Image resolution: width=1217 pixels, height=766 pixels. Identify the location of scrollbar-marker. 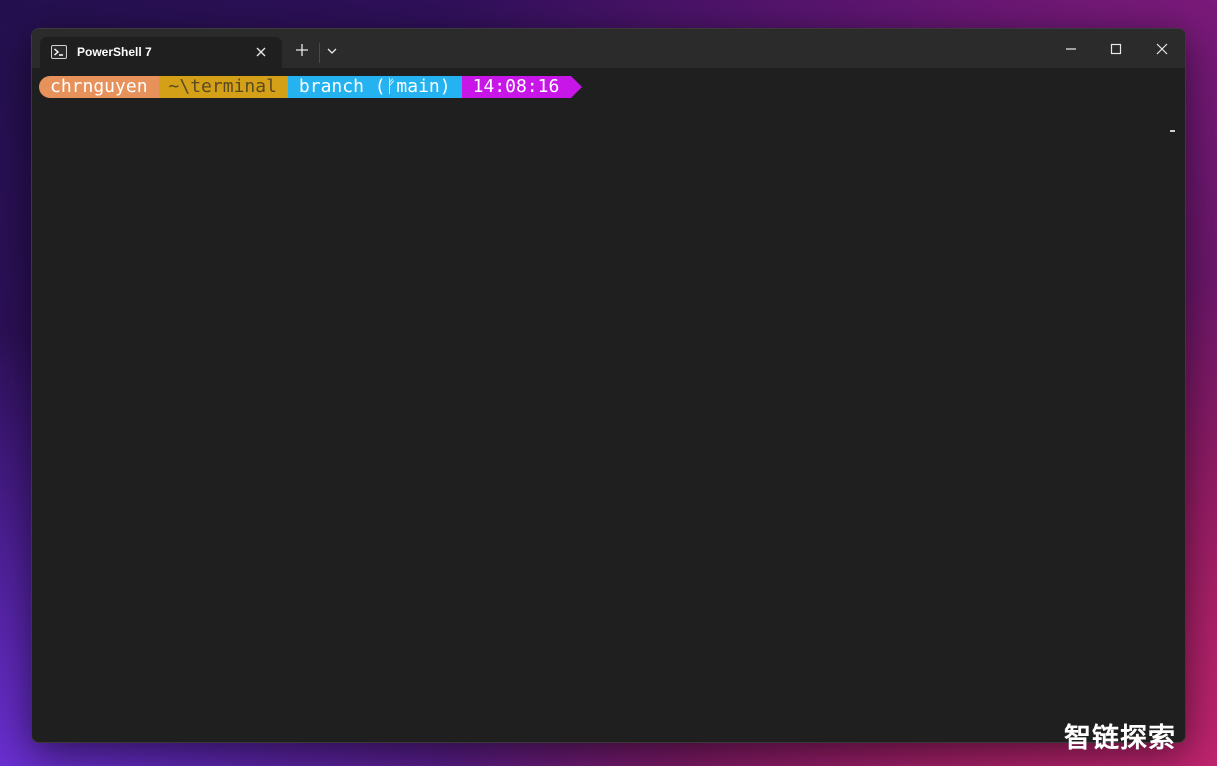
(1172, 131).